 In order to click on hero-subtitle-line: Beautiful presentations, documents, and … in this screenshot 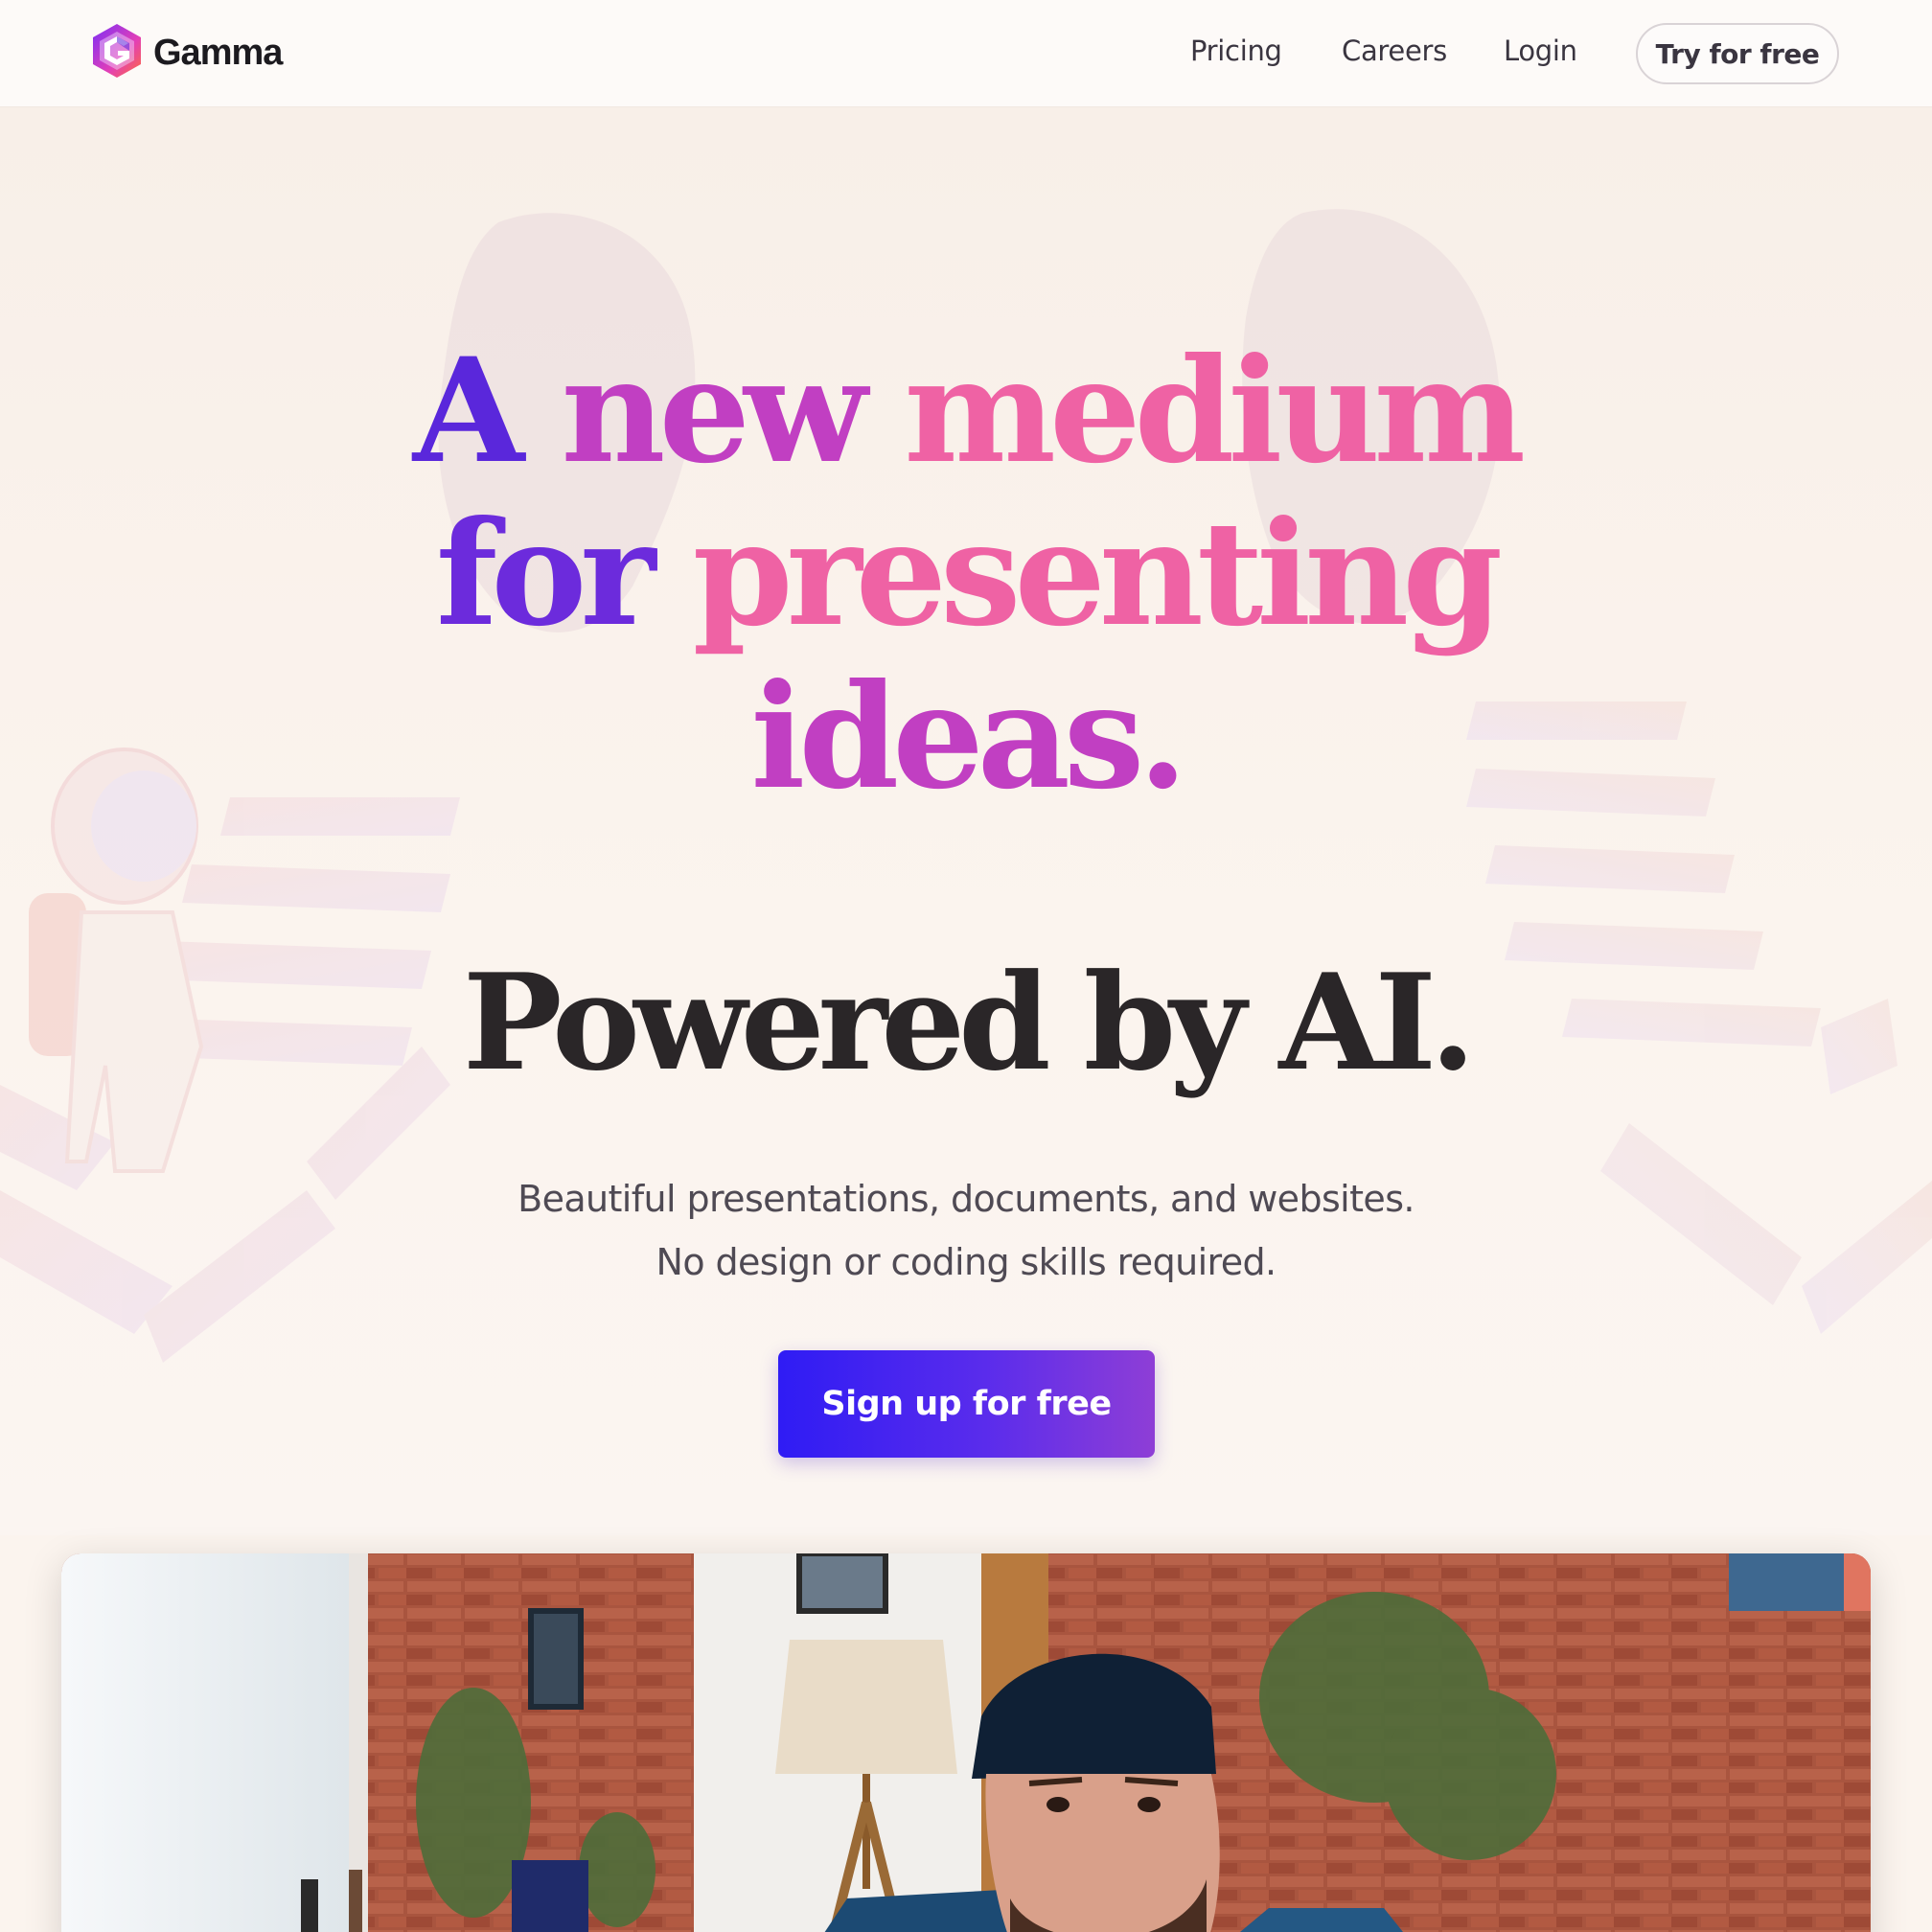, I will do `click(966, 1199)`.